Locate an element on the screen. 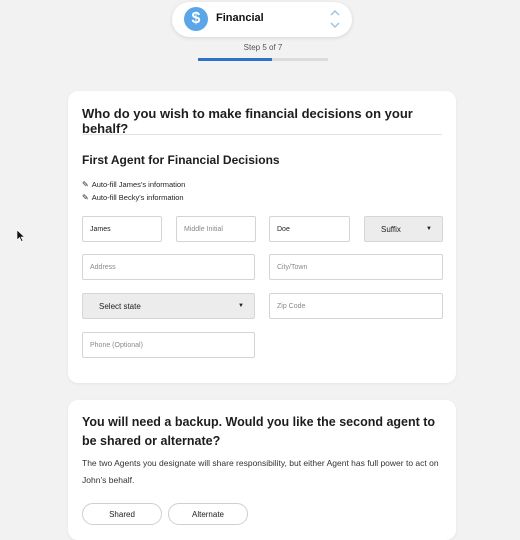 The image size is (520, 540). last-name-field: Doe is located at coordinates (309, 229).